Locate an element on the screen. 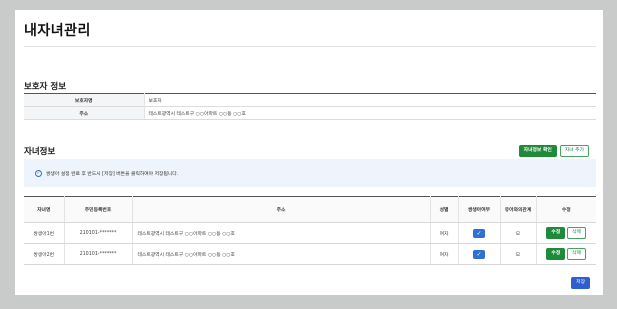  children-toolbar: 자녀정보 확인 자녀 추가 is located at coordinates (553, 151).